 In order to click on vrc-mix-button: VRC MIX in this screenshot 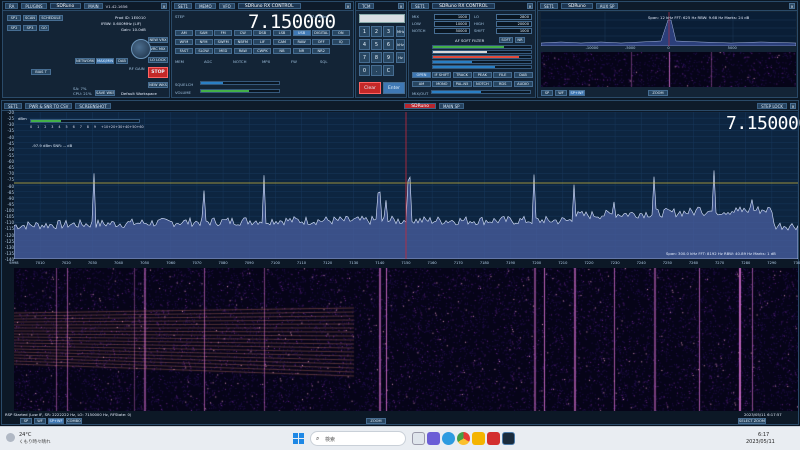, I will do `click(158, 49)`.